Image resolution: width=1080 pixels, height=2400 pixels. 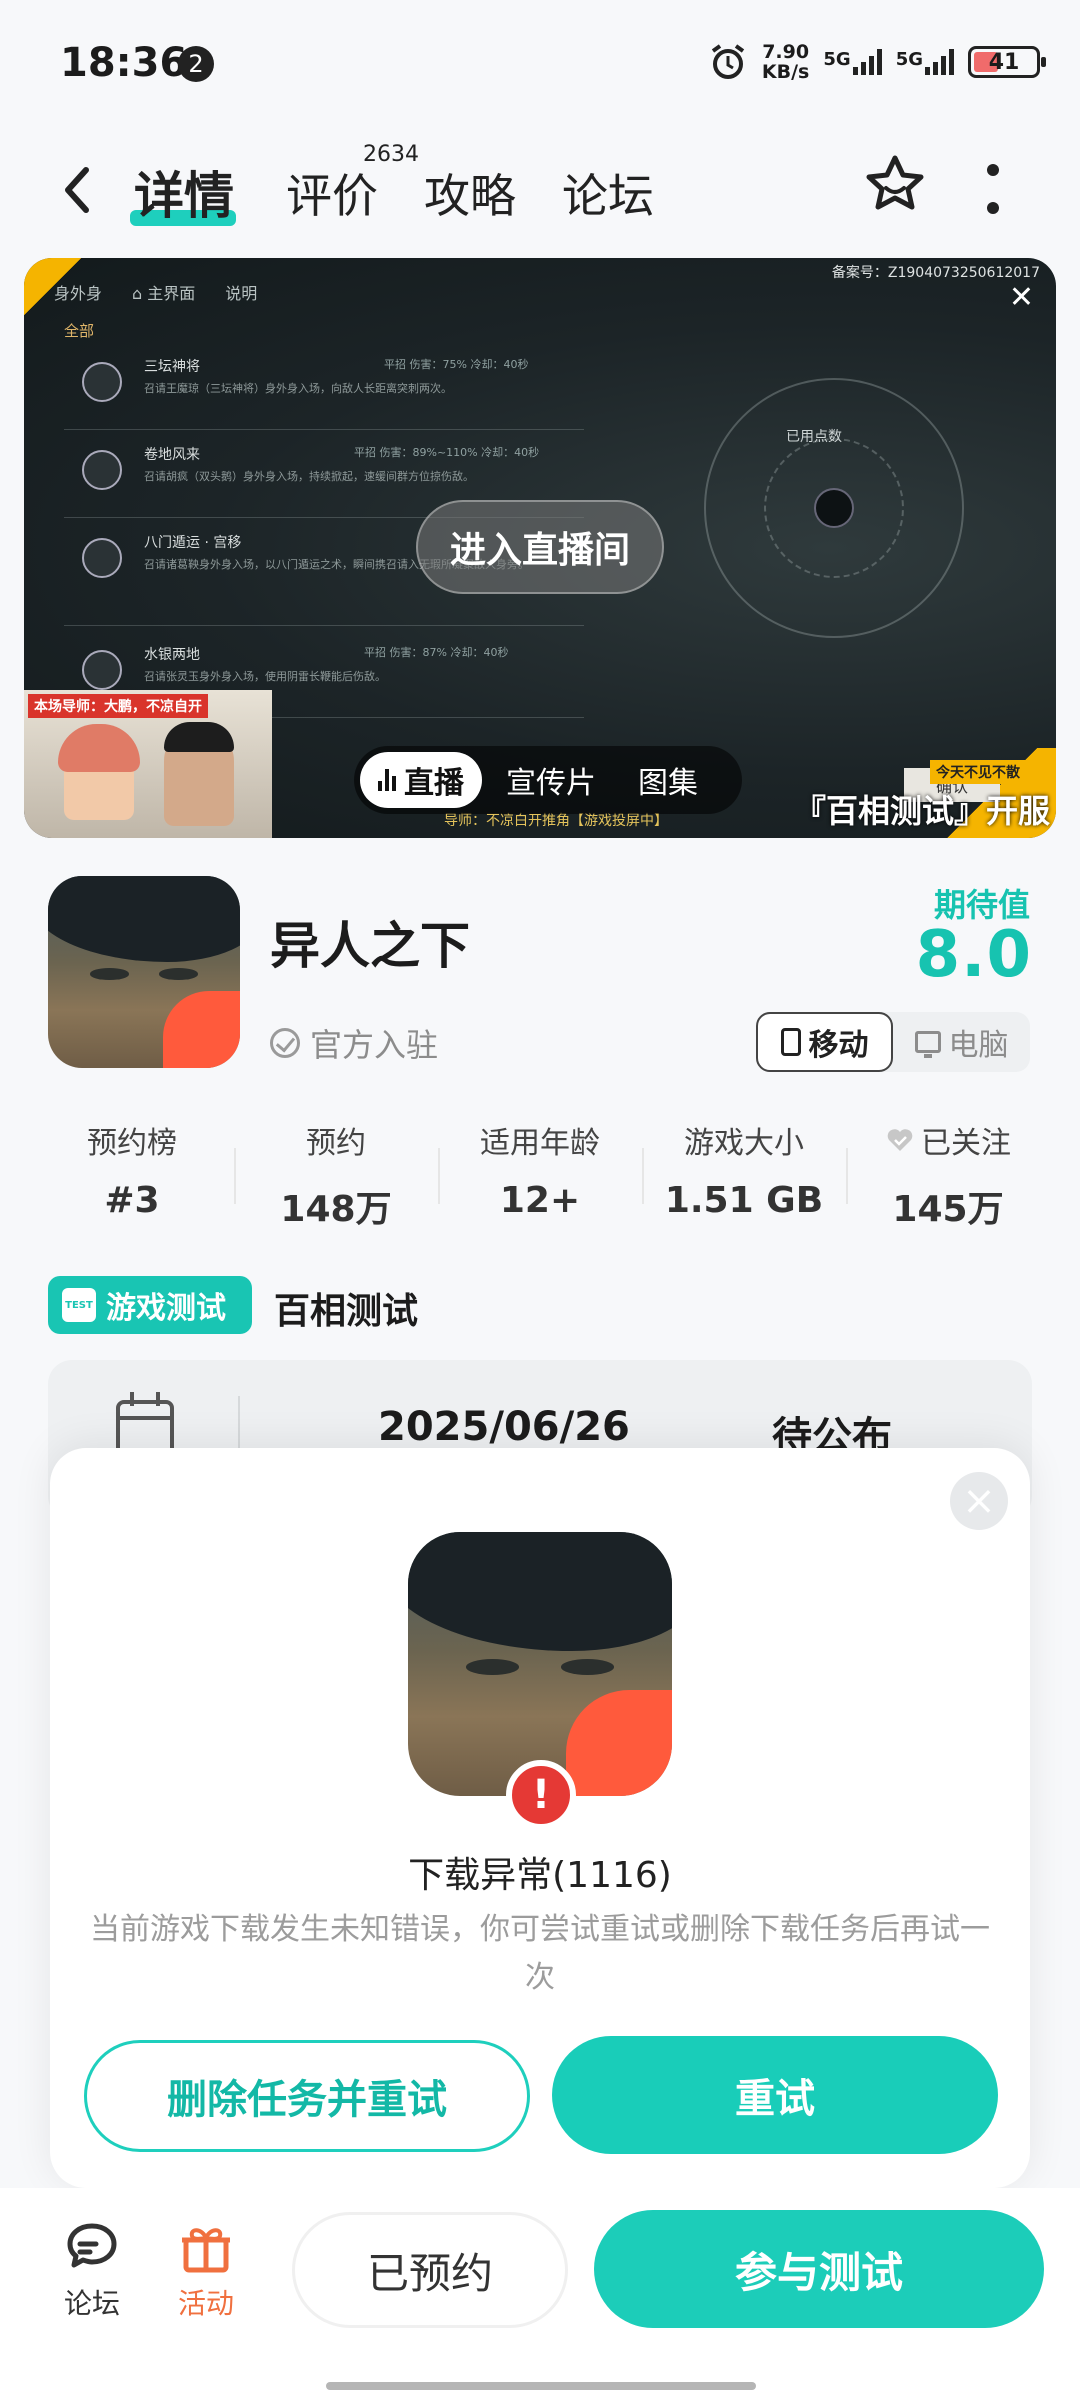 I want to click on monitor-icon, so click(x=927, y=1044).